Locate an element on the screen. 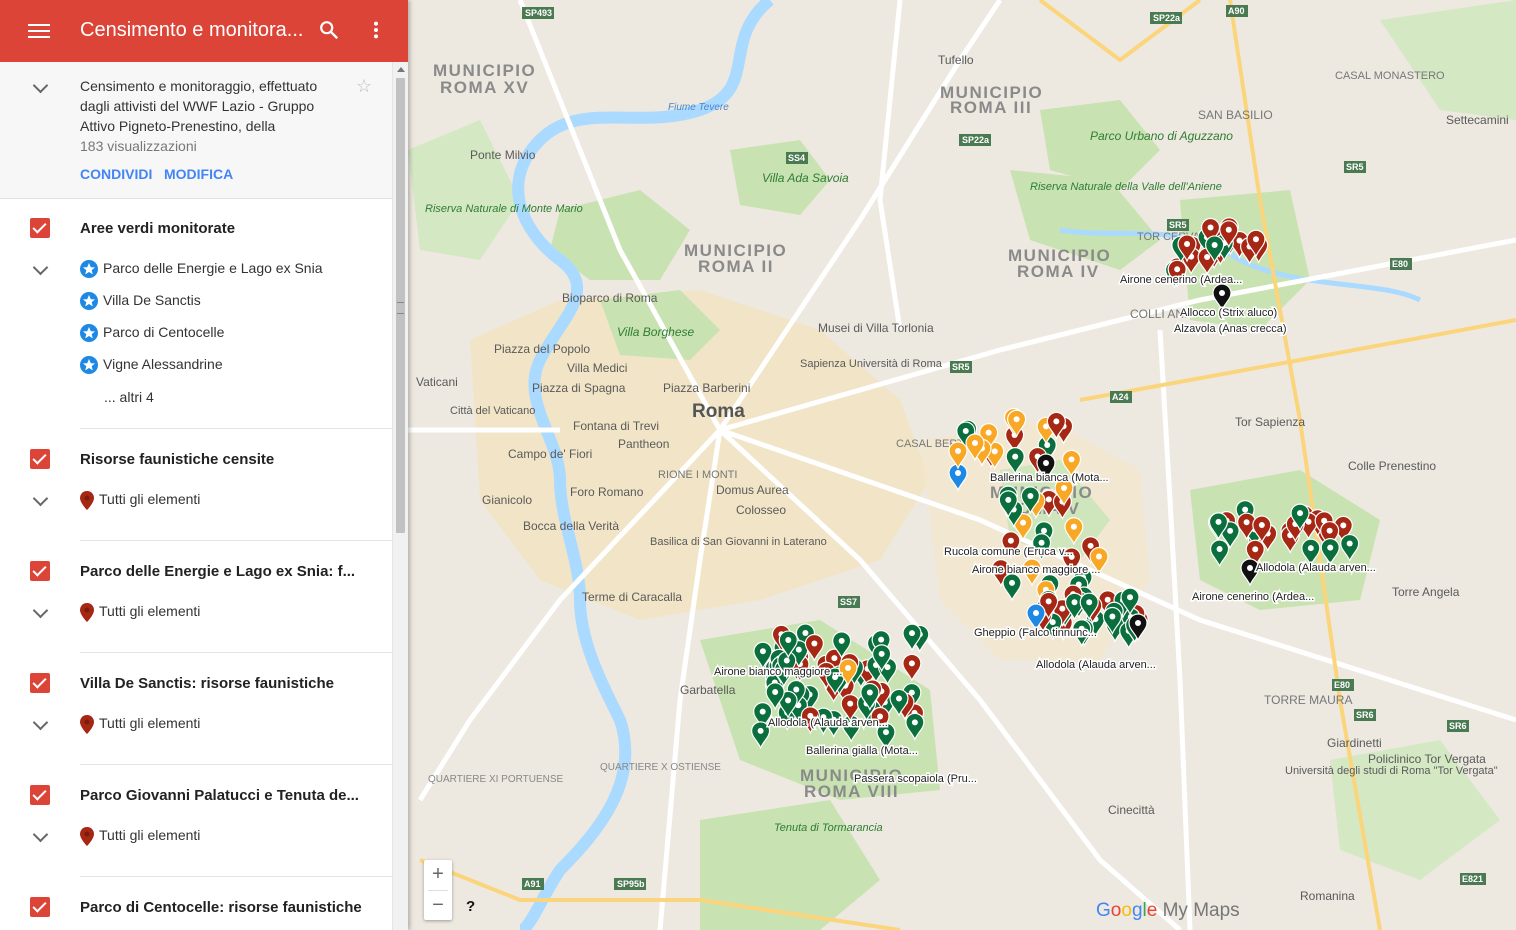  edit-button: MODIFICA is located at coordinates (198, 174).